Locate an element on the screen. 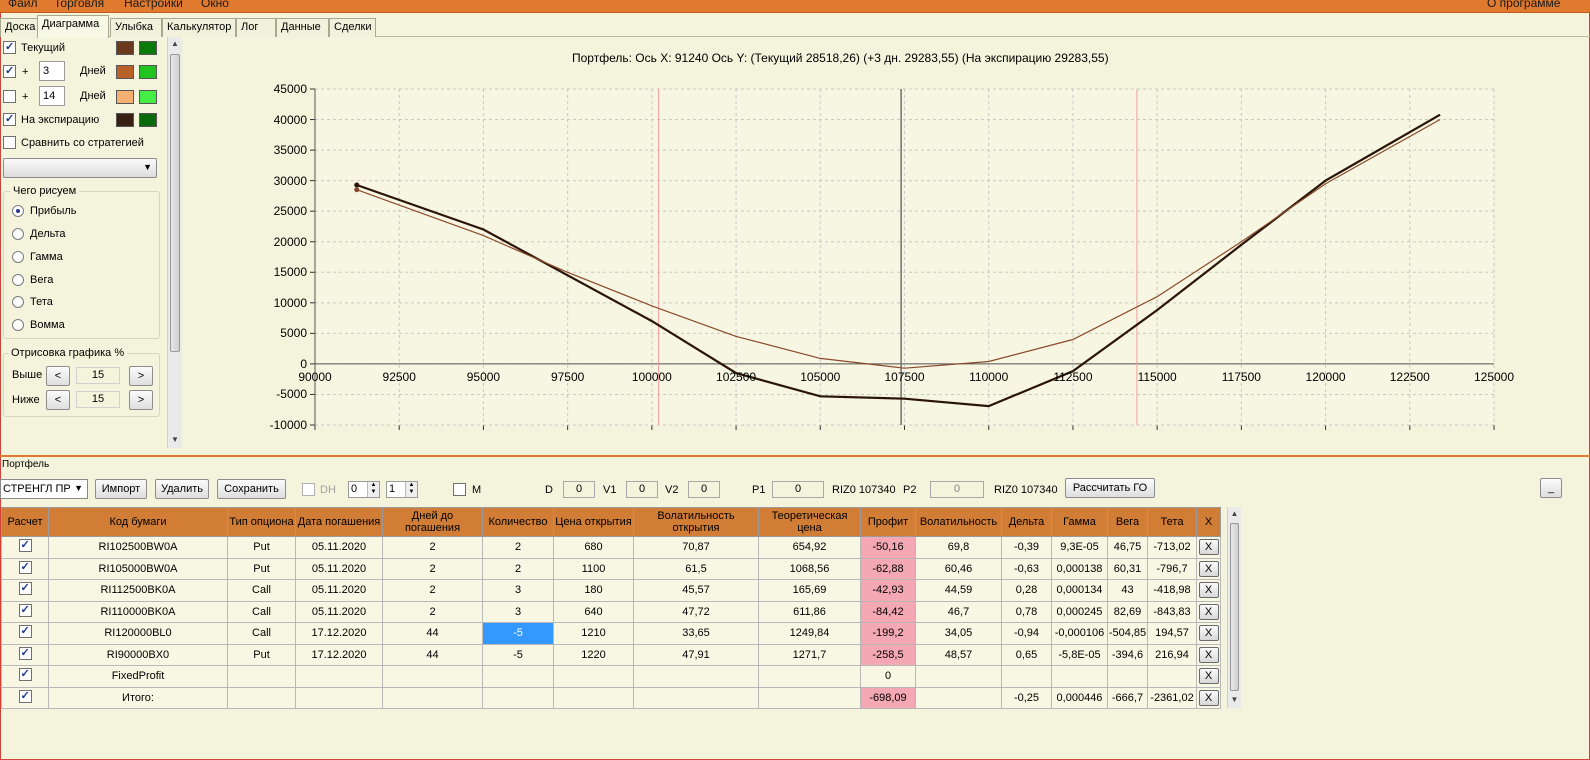 Image resolution: width=1590 pixels, height=760 pixels. column-header: Волатильность is located at coordinates (958, 522).